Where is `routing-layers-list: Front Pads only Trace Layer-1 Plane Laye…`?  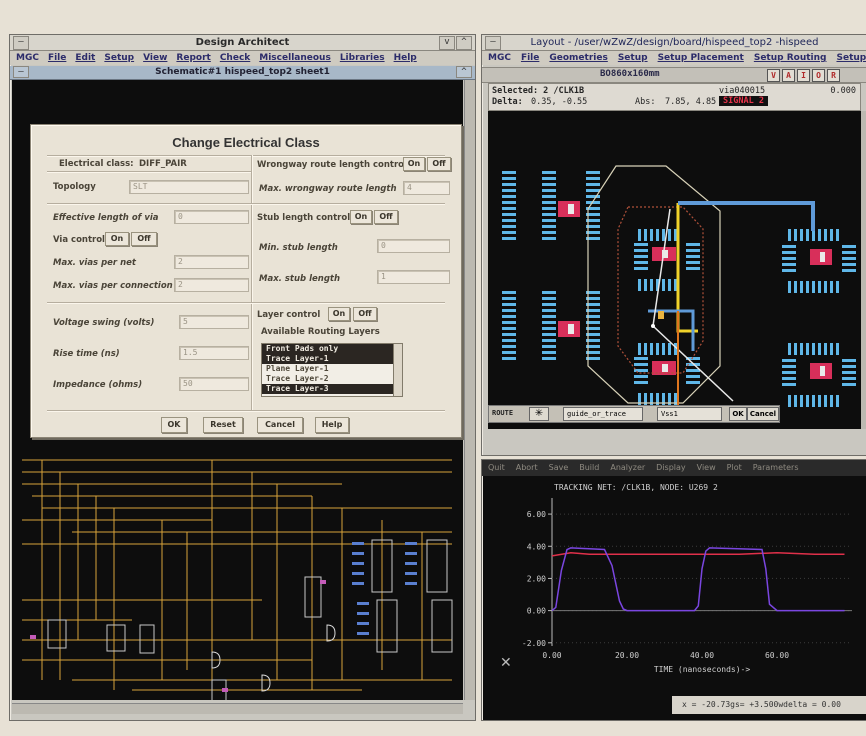
routing-layers-list: Front Pads only Trace Layer-1 Plane Laye… is located at coordinates (328, 370).